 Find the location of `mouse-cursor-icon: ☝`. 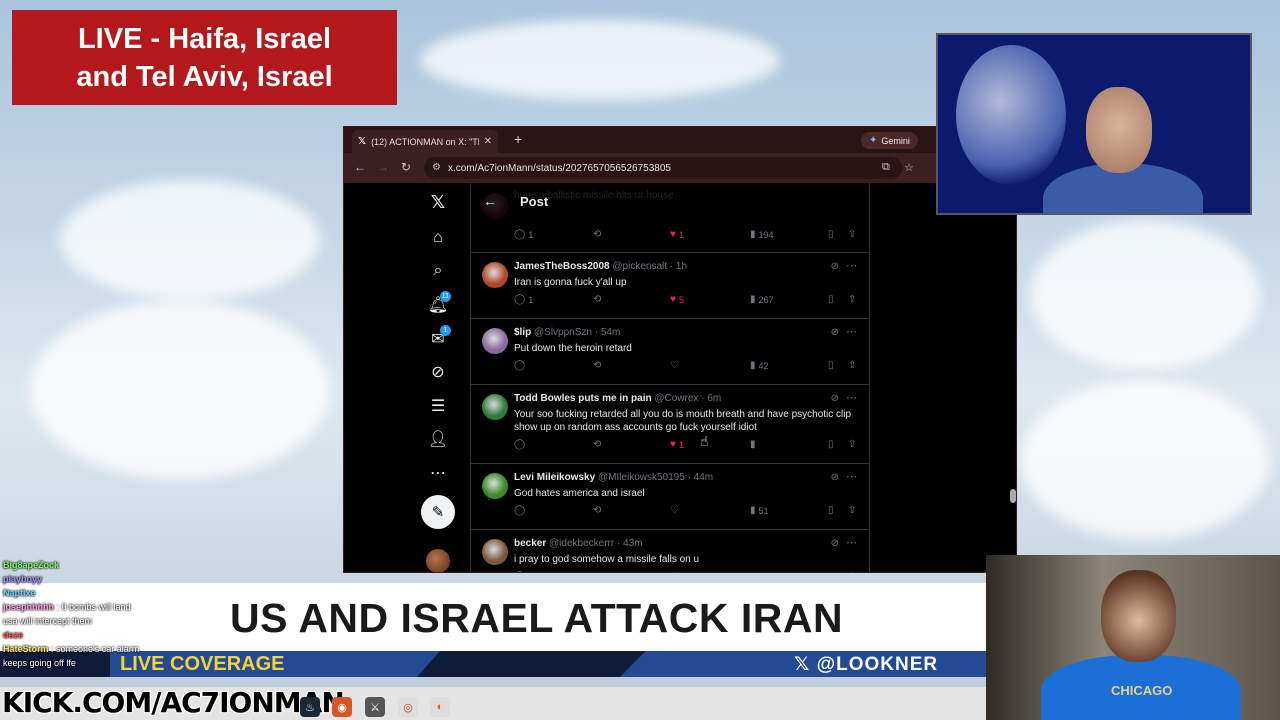

mouse-cursor-icon: ☝ is located at coordinates (704, 441).